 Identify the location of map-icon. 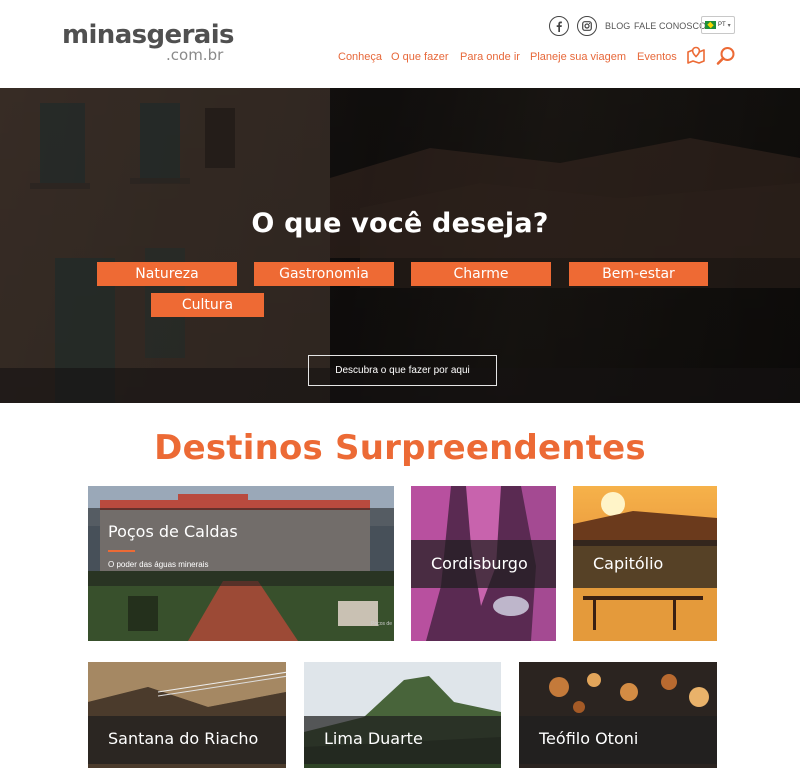
(696, 56).